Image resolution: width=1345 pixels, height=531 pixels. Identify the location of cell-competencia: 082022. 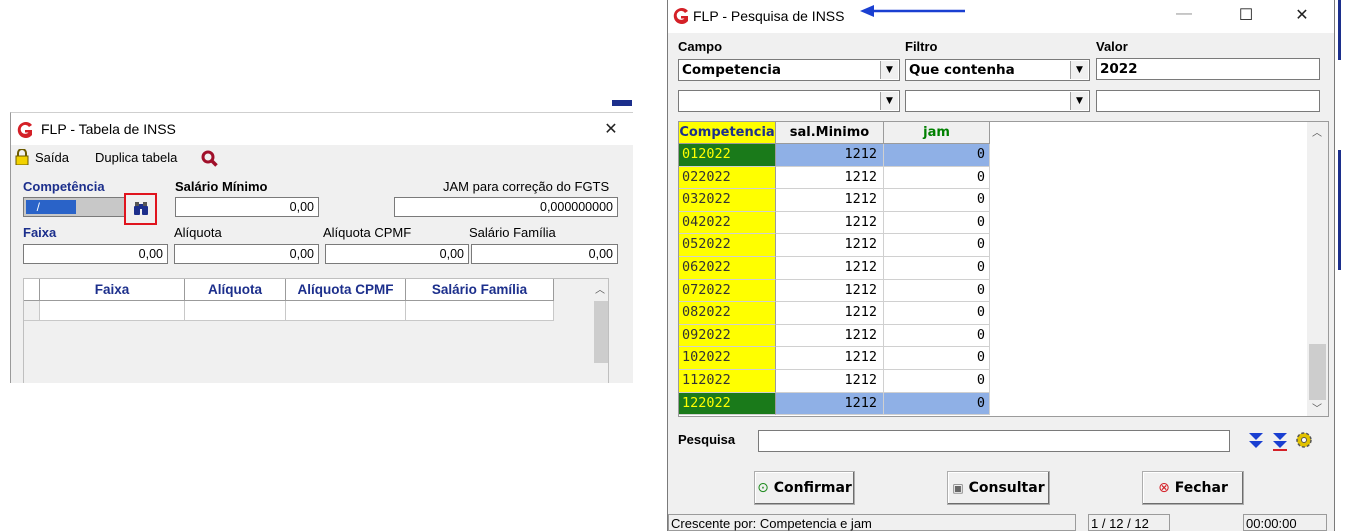
(727, 313).